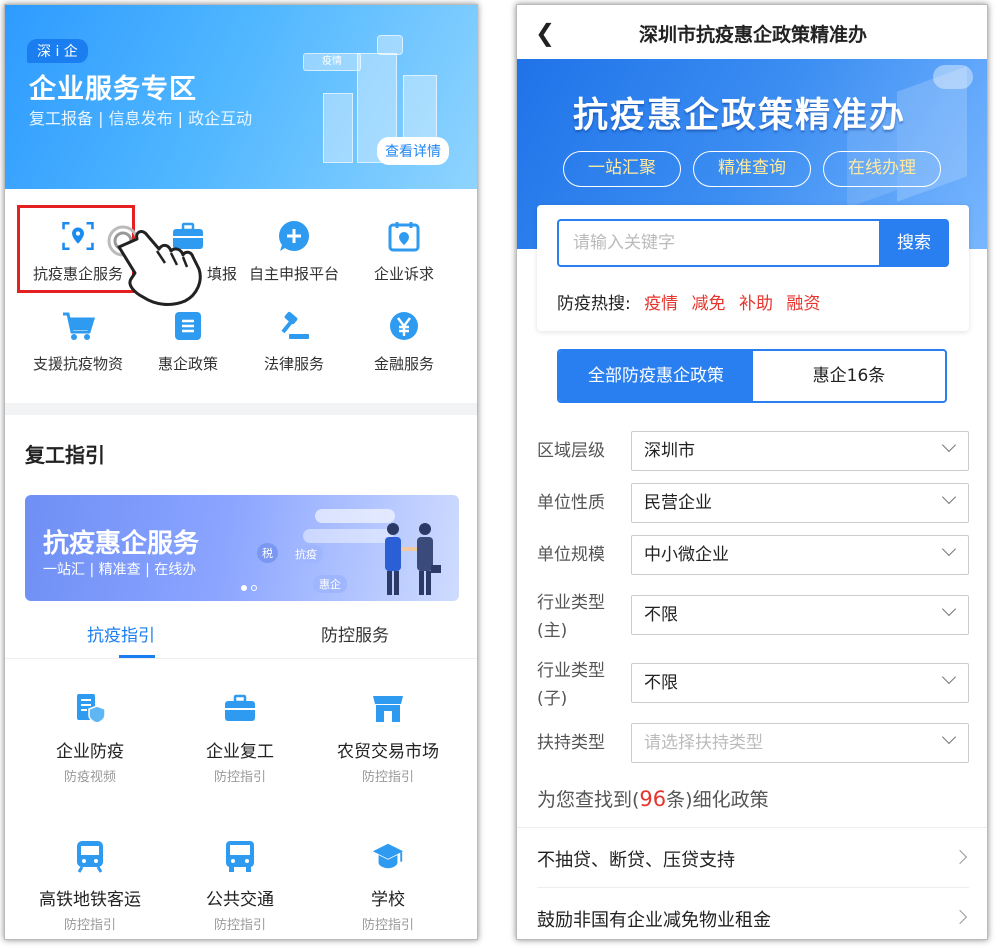 The image size is (1001, 948). Describe the element at coordinates (404, 326) in the screenshot. I see `yuan-icon` at that location.